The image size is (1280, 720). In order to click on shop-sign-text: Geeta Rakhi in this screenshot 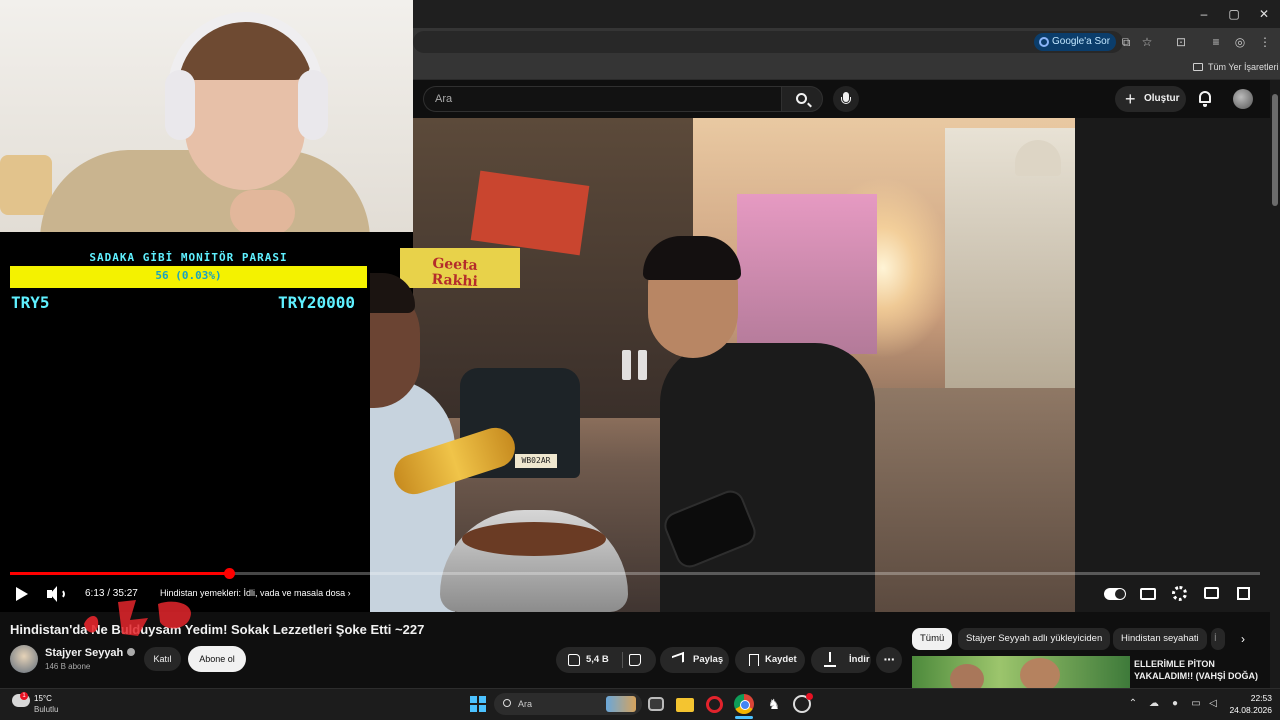, I will do `click(455, 273)`.